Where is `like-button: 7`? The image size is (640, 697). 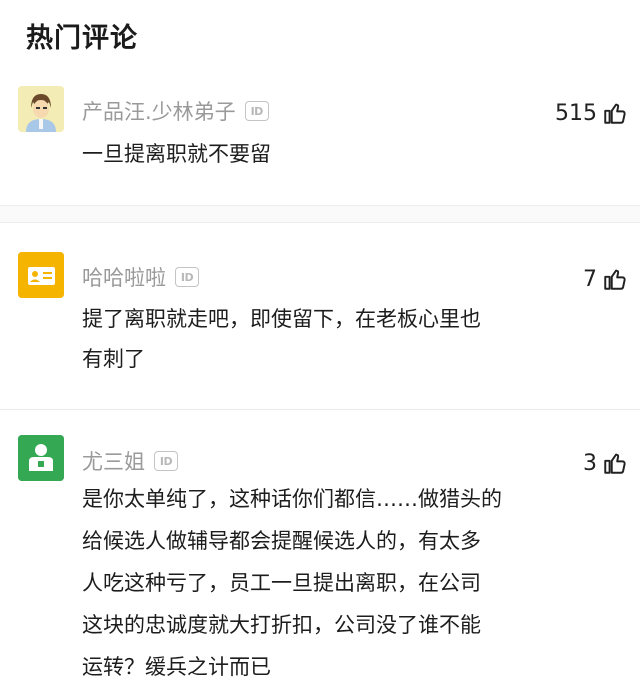
like-button: 7 is located at coordinates (605, 279).